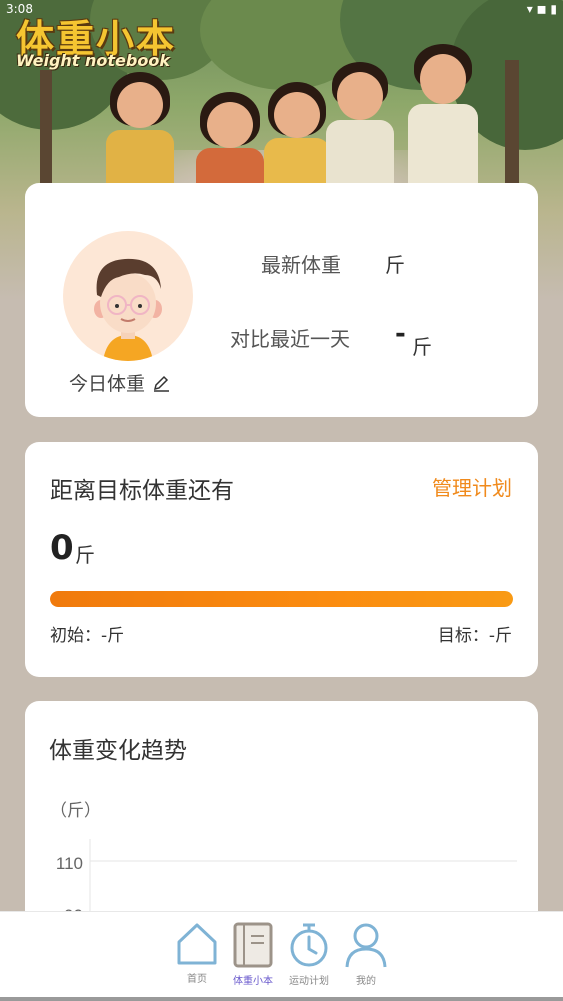 The height and width of the screenshot is (1001, 563). I want to click on today-weight-button: 今日体重, so click(120, 382).